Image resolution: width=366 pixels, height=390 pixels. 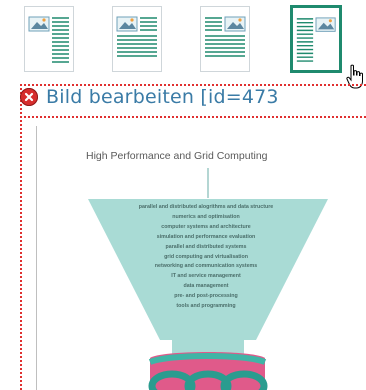 I want to click on close-icon, so click(x=29, y=97).